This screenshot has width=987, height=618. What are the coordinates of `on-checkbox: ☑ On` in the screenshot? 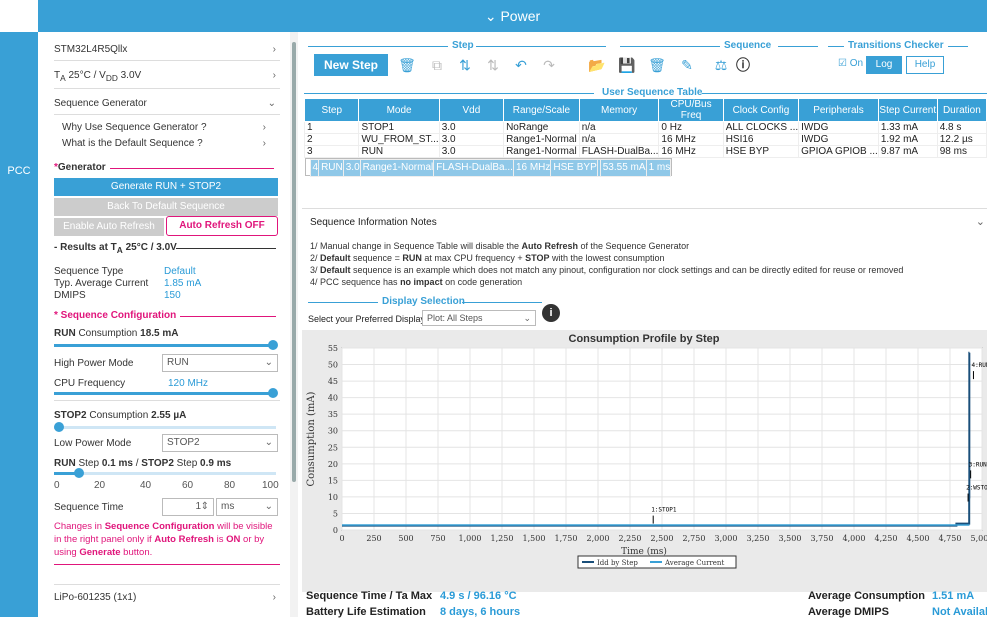 It's located at (850, 63).